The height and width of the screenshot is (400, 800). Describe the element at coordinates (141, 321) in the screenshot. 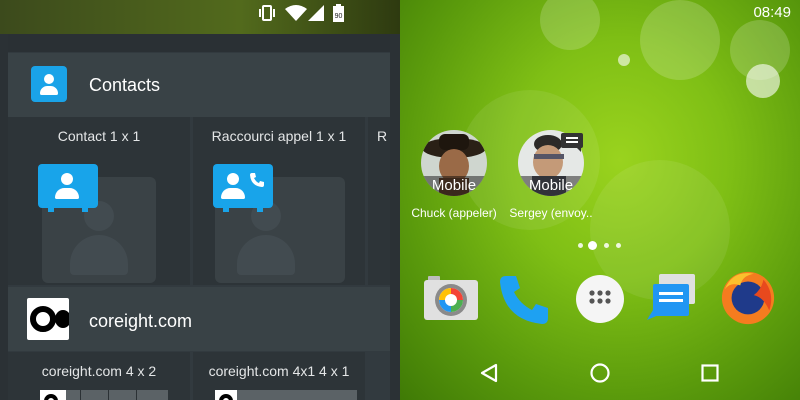

I see `section-title-coreight: coreight.com` at that location.